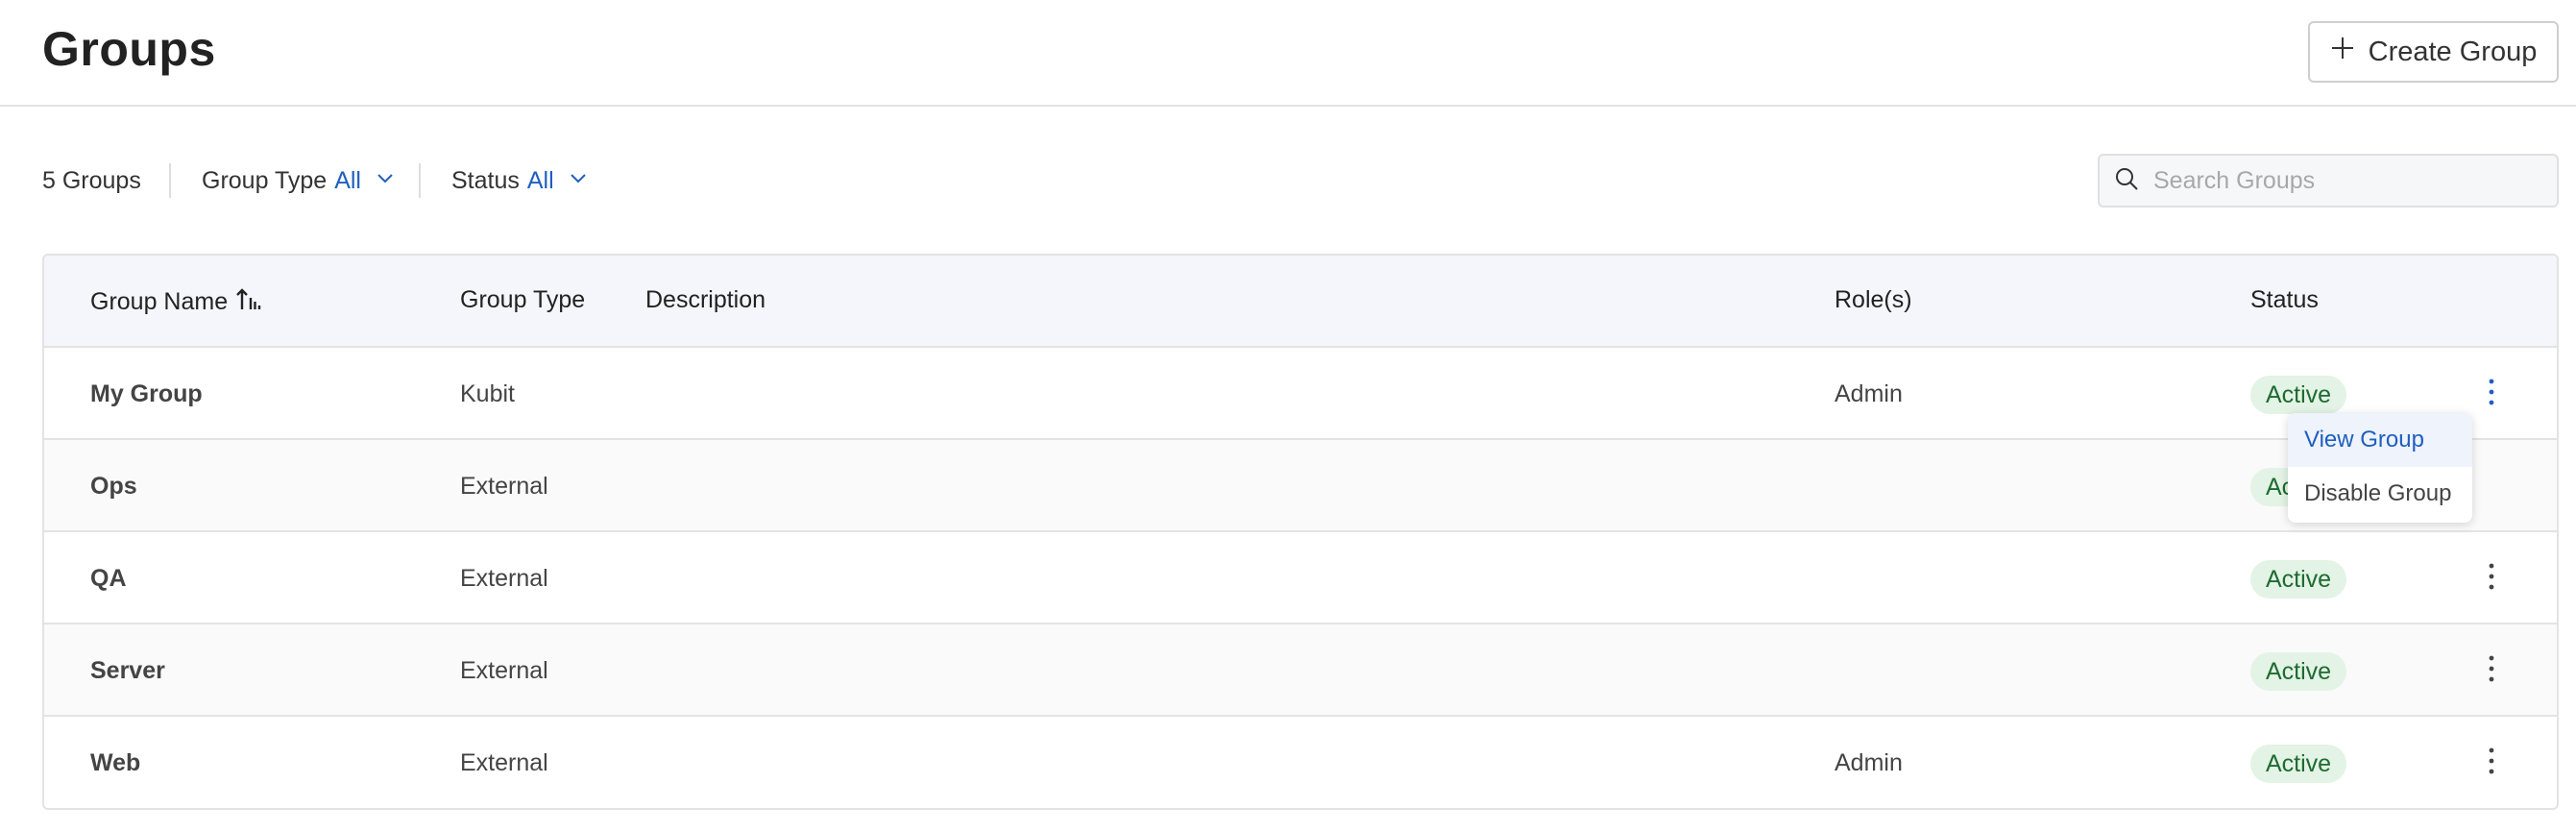 This screenshot has height=832, width=2576. Describe the element at coordinates (2453, 51) in the screenshot. I see `create-group-label: Create Group` at that location.